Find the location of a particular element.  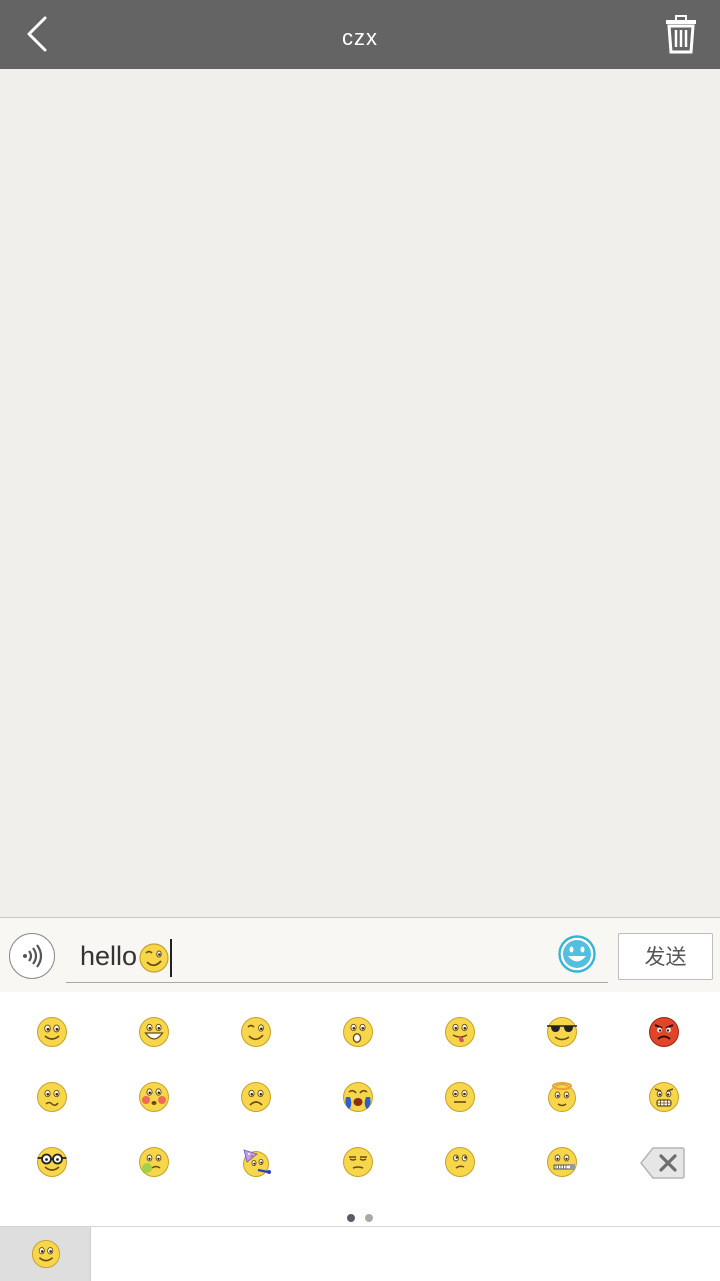

emoji-smug is located at coordinates (358, 1162).